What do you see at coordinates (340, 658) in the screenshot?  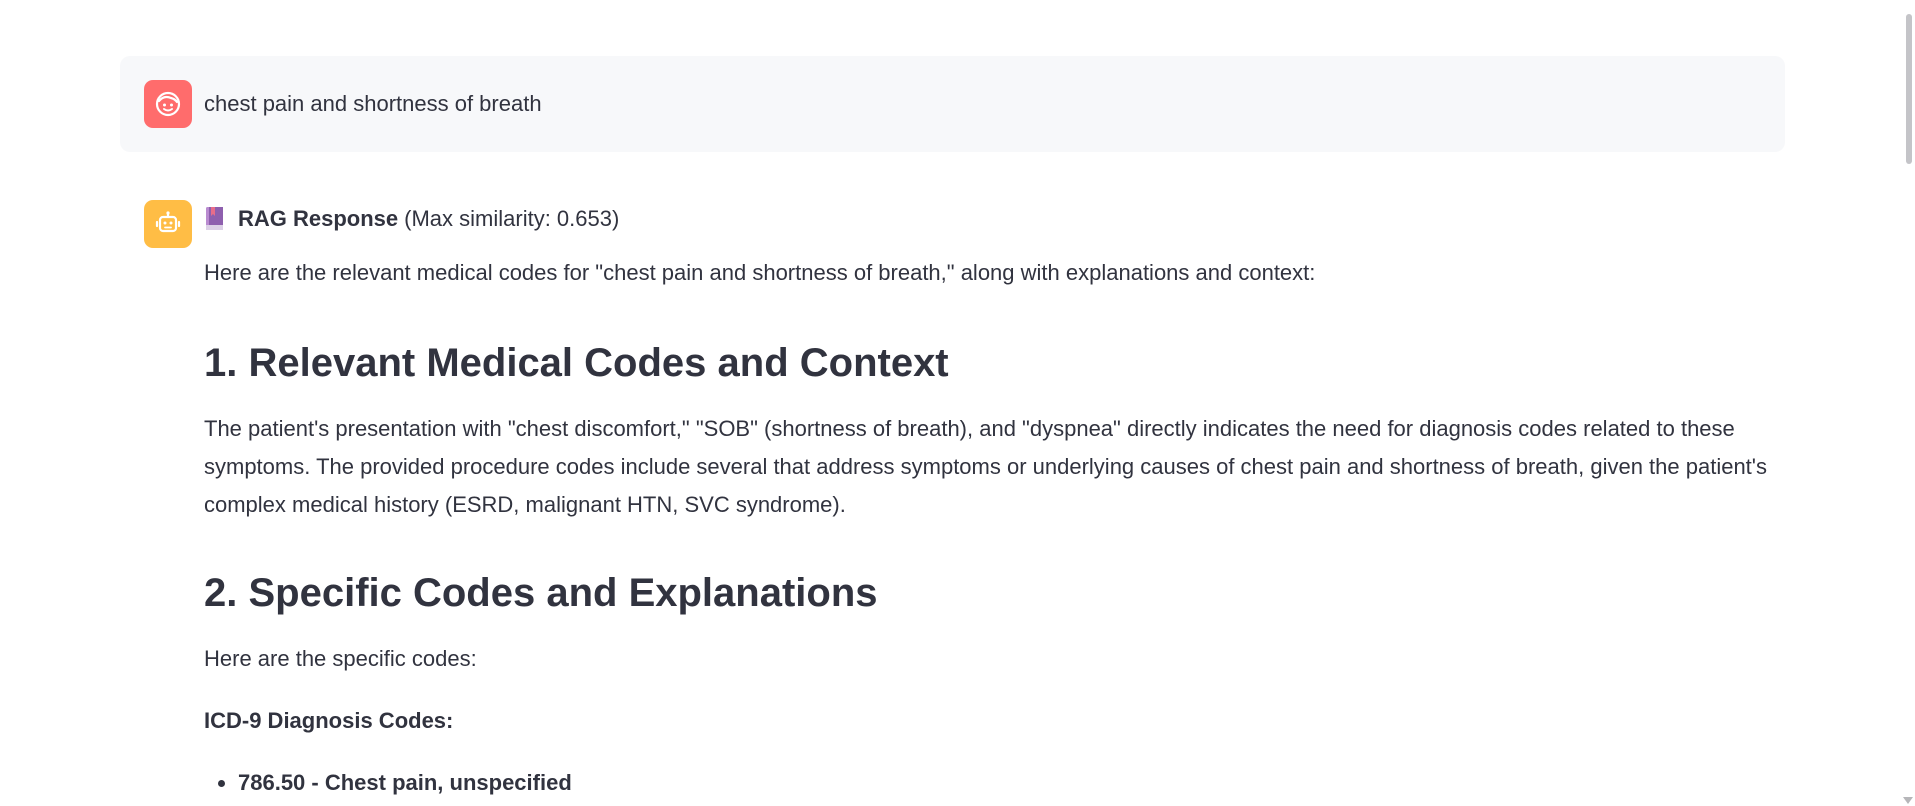 I see `section-2-paragraph: Here are the specific codes:` at bounding box center [340, 658].